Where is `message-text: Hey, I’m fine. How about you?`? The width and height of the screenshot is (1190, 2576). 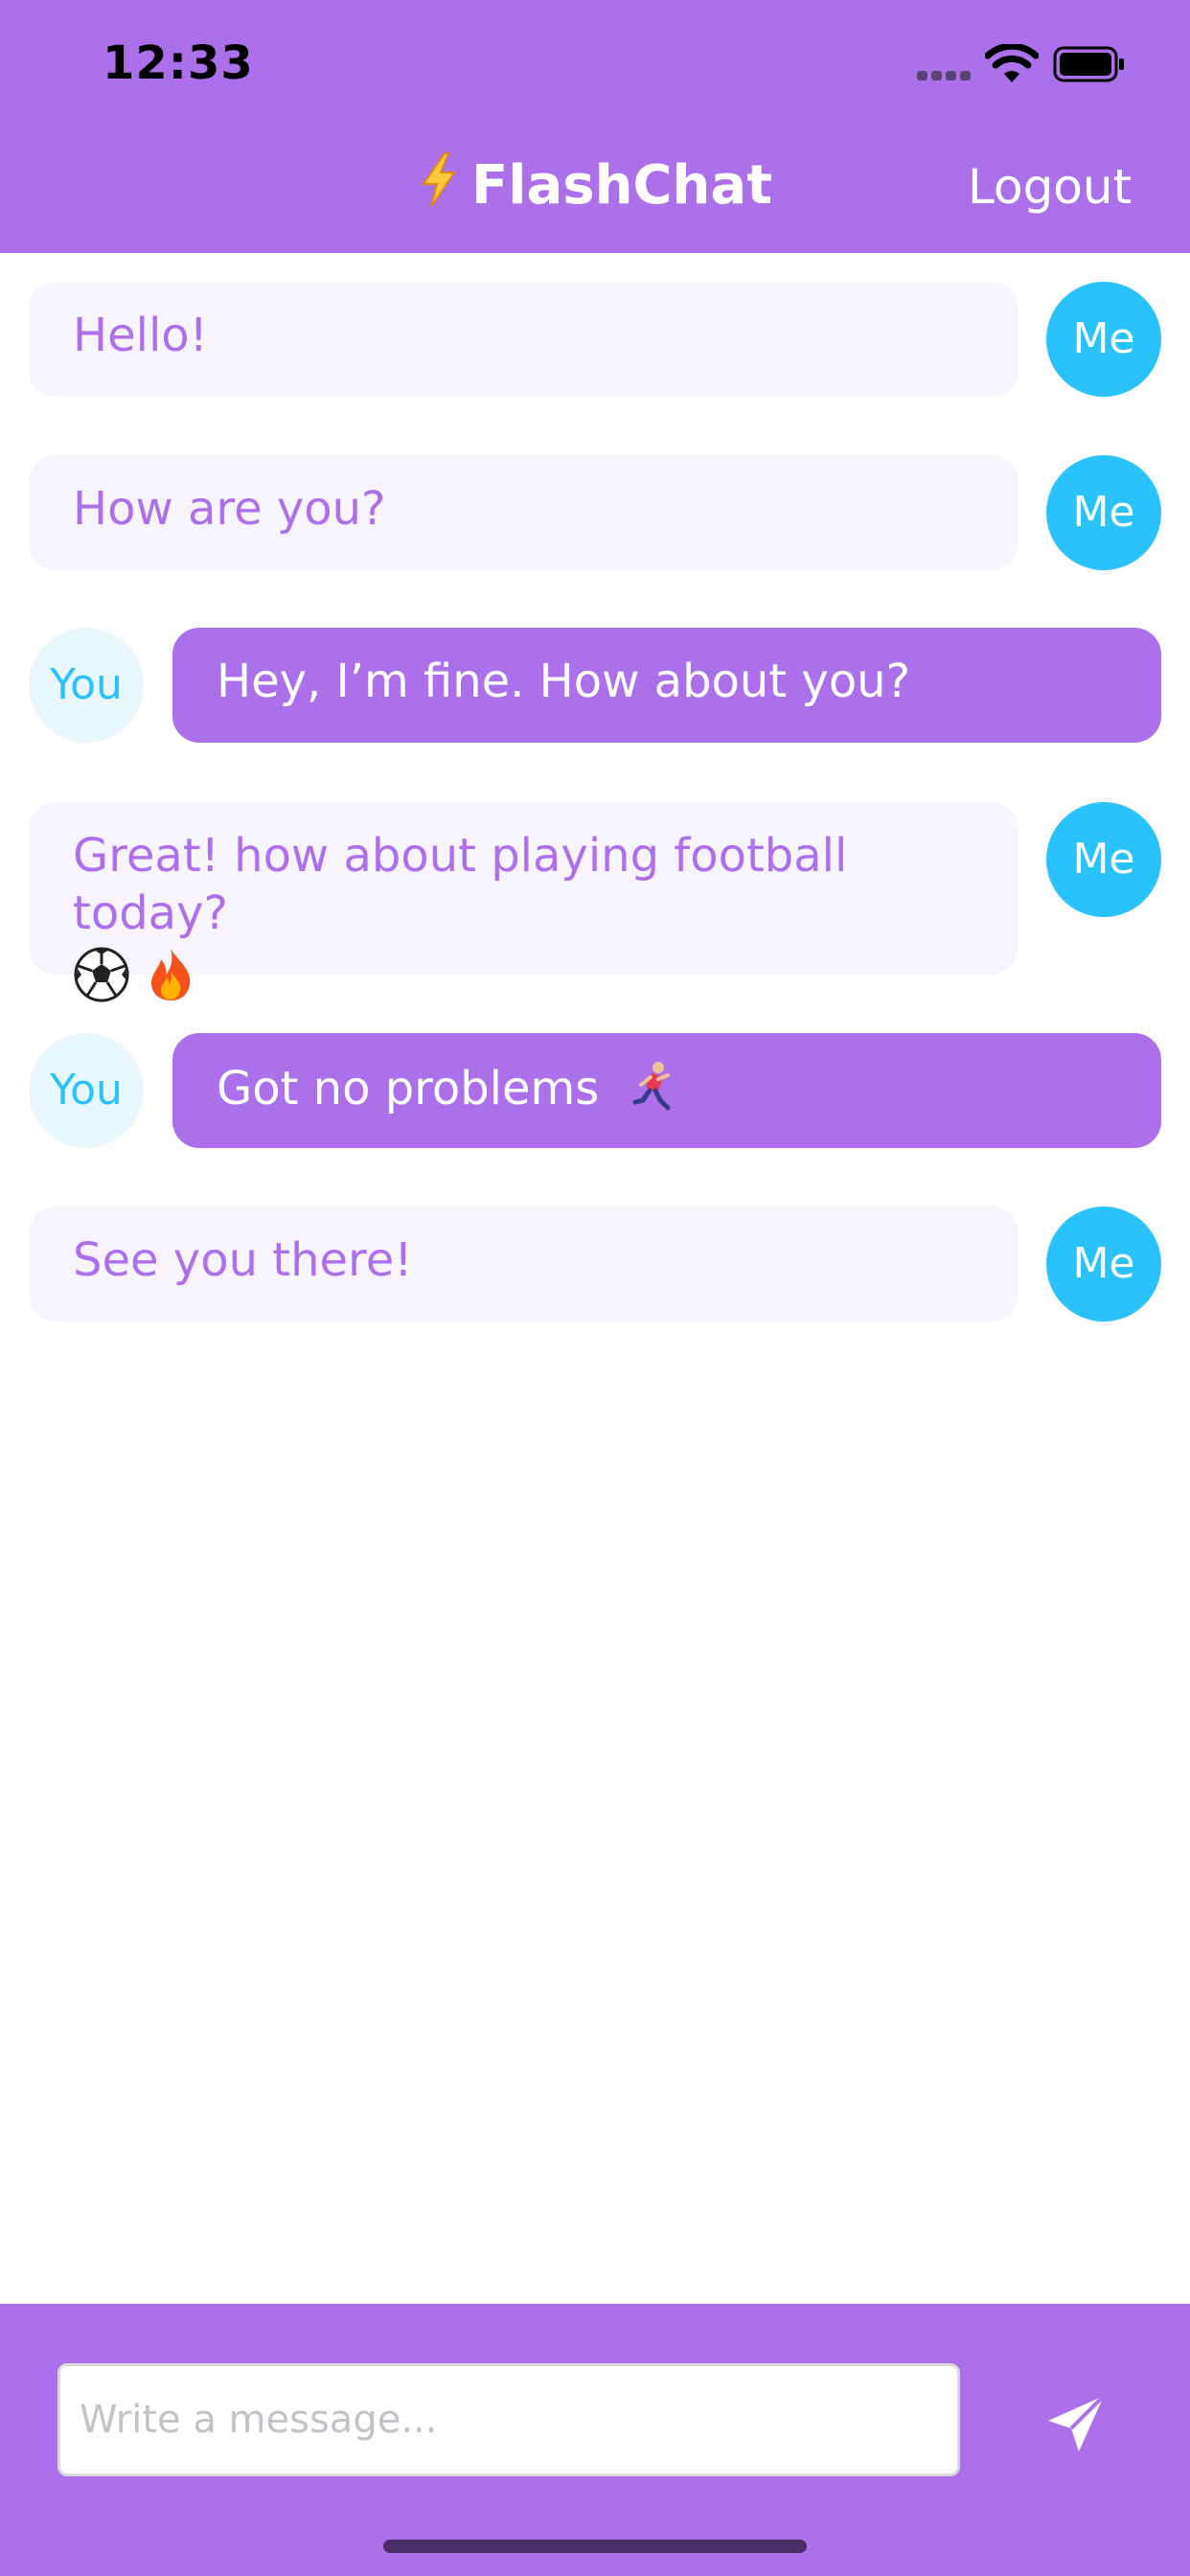
message-text: Hey, I’m fine. How about you? is located at coordinates (564, 681).